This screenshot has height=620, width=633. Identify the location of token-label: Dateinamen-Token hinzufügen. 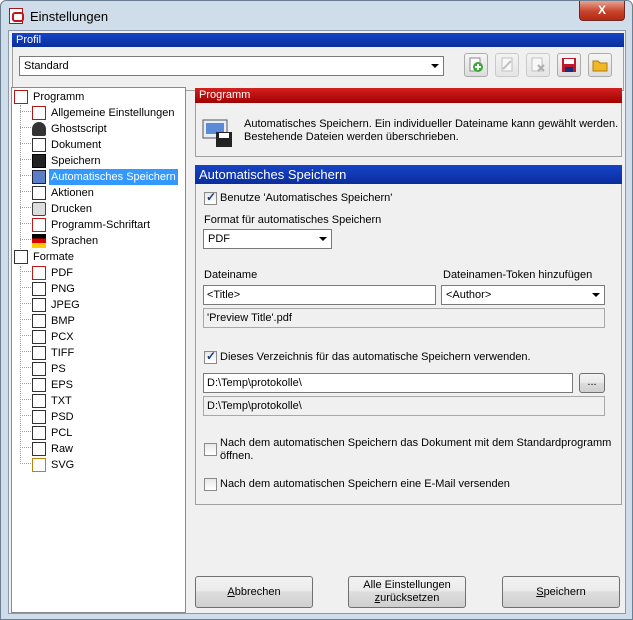
(518, 275).